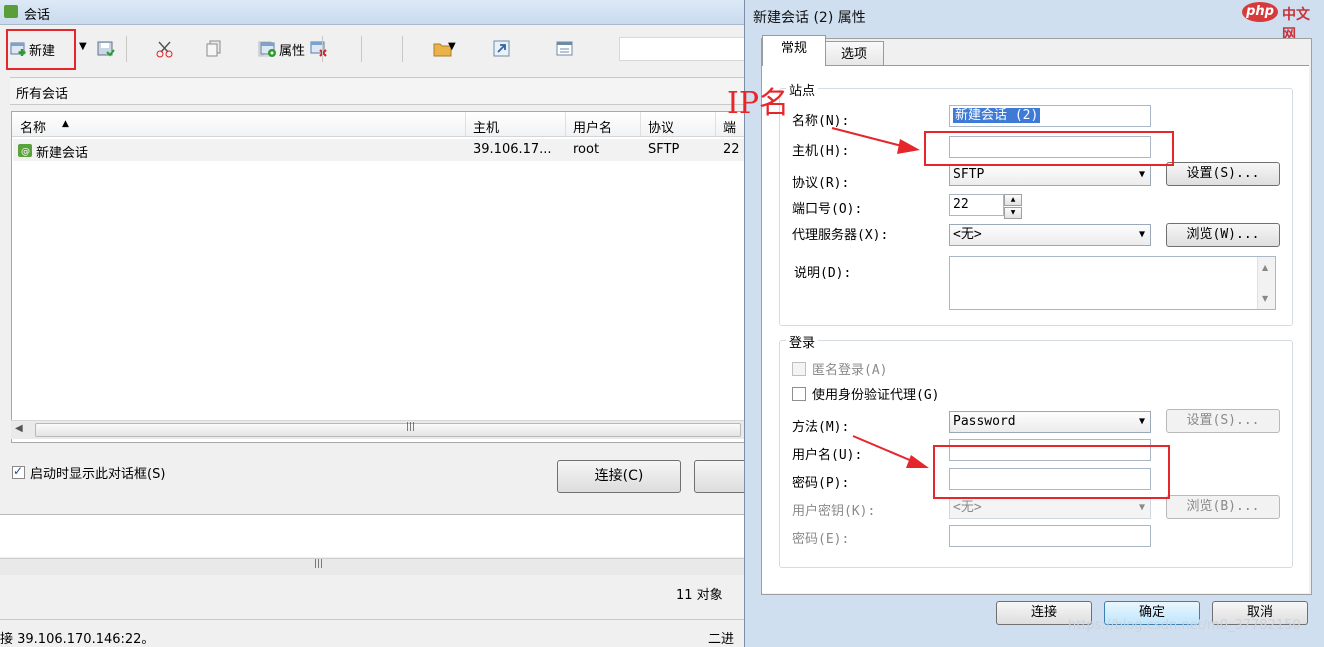 This screenshot has height=647, width=1324. Describe the element at coordinates (282, 49) in the screenshot. I see `properties-button: 属性` at that location.